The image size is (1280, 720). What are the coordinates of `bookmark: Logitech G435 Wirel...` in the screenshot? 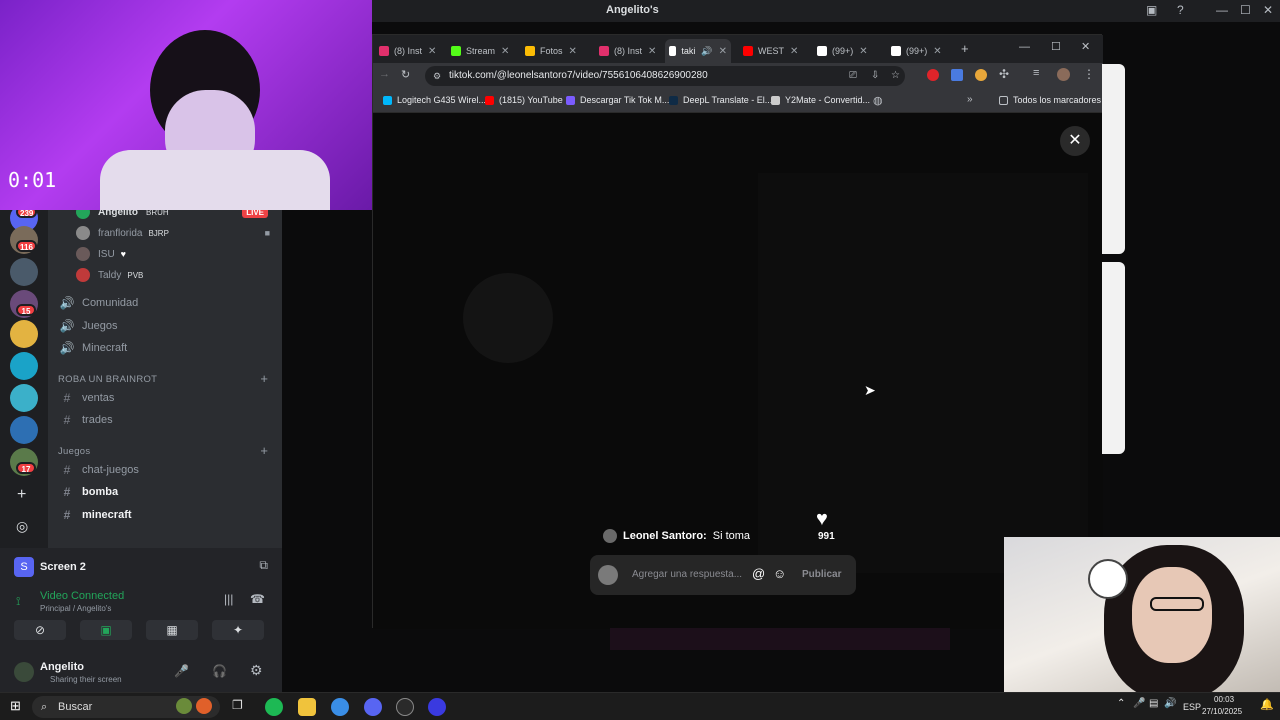 It's located at (434, 100).